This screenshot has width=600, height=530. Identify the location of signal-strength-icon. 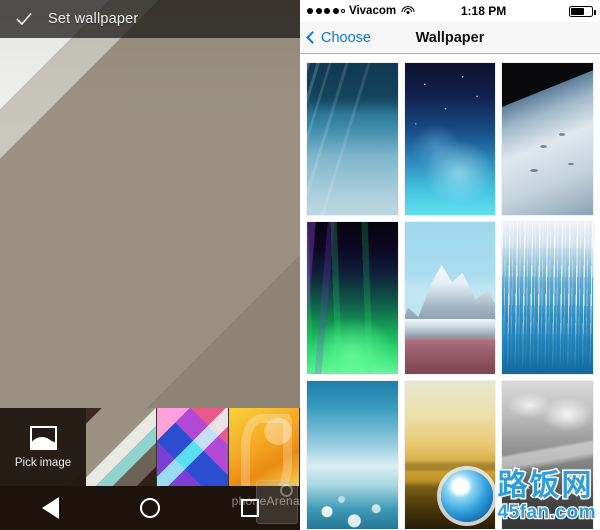
(326, 11).